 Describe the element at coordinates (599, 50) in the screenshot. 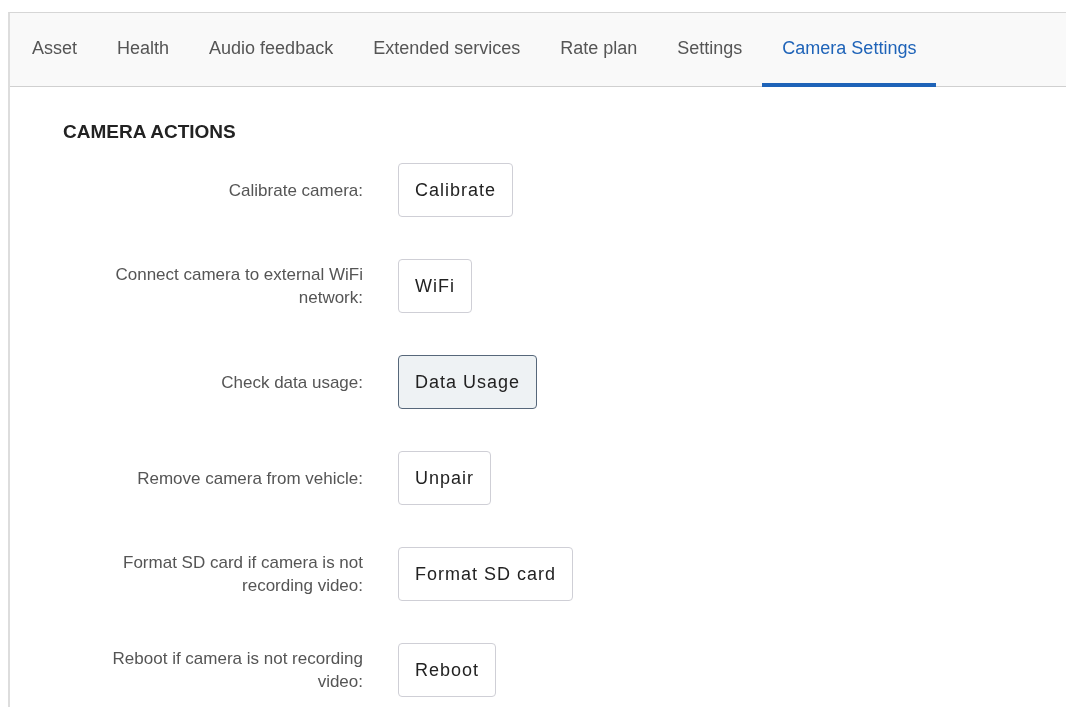

I see `tab: Rate plan` at that location.